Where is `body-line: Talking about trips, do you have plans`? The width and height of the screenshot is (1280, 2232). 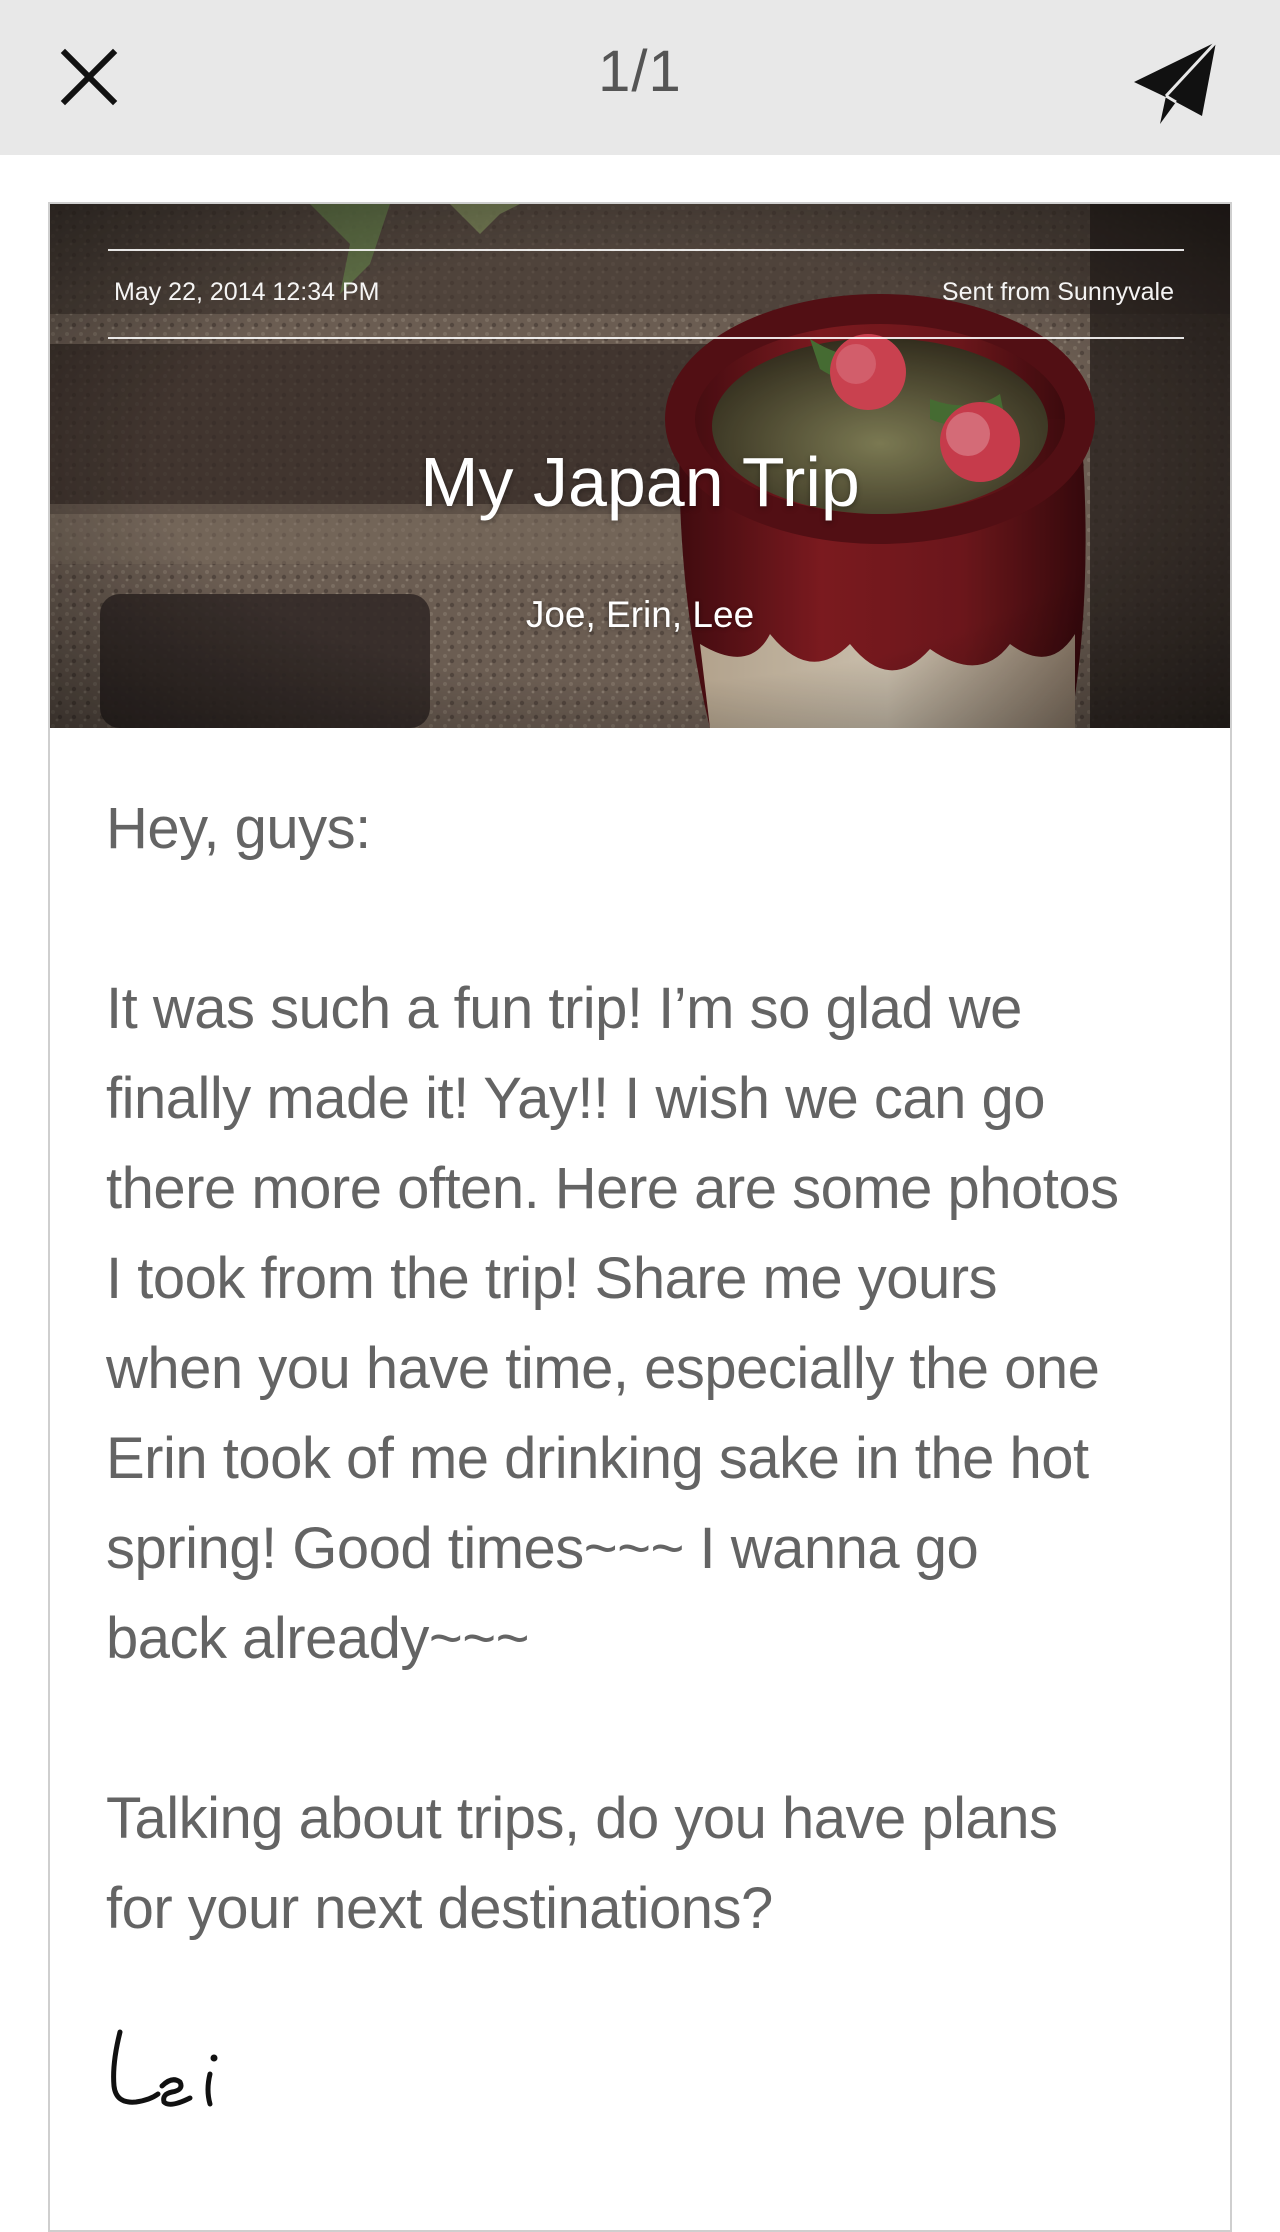
body-line: Talking about trips, do you have plans is located at coordinates (582, 1818).